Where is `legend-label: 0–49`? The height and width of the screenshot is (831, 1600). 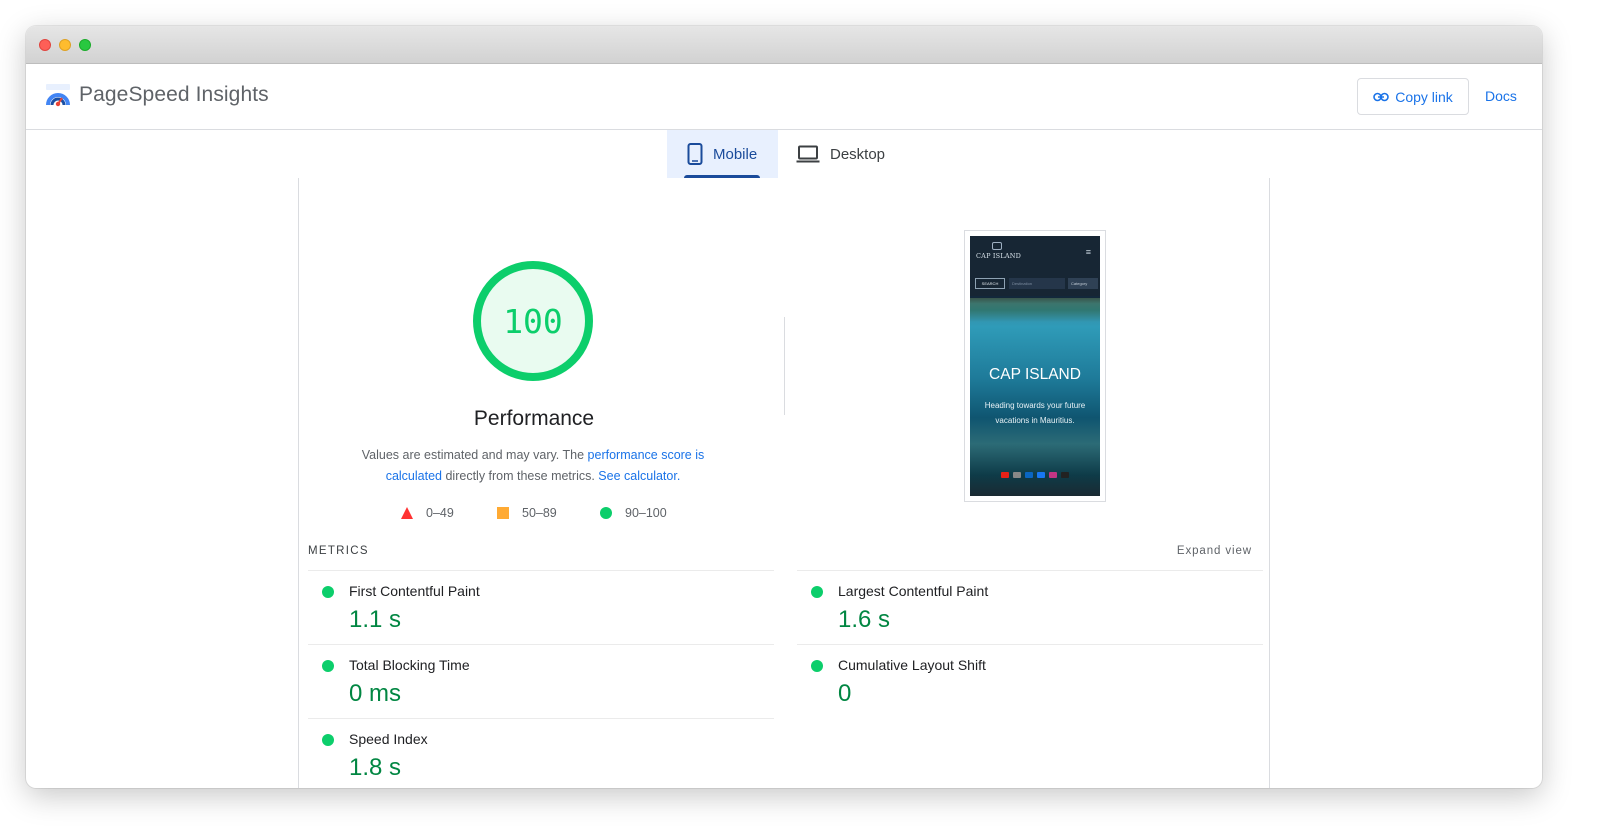 legend-label: 0–49 is located at coordinates (440, 513).